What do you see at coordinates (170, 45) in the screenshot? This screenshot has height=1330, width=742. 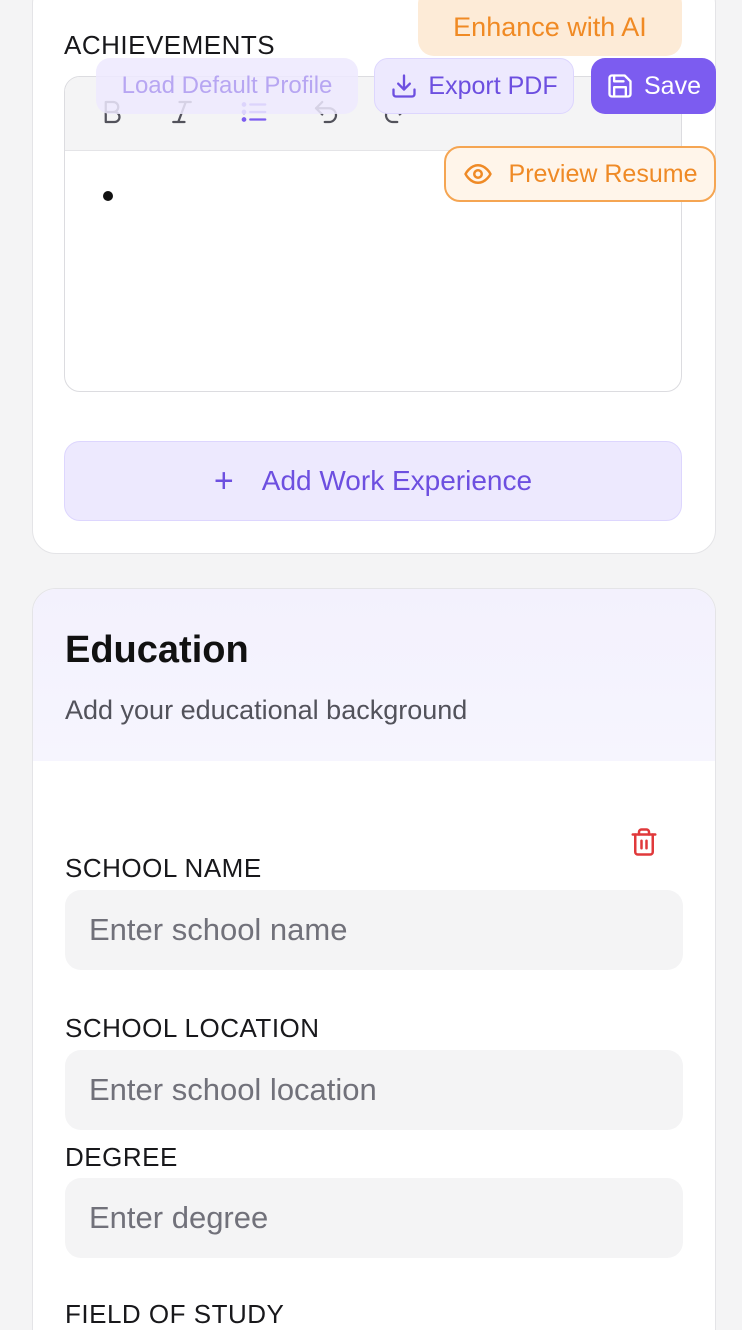 I see `achievements-label: ACHIEVEMENTS` at bounding box center [170, 45].